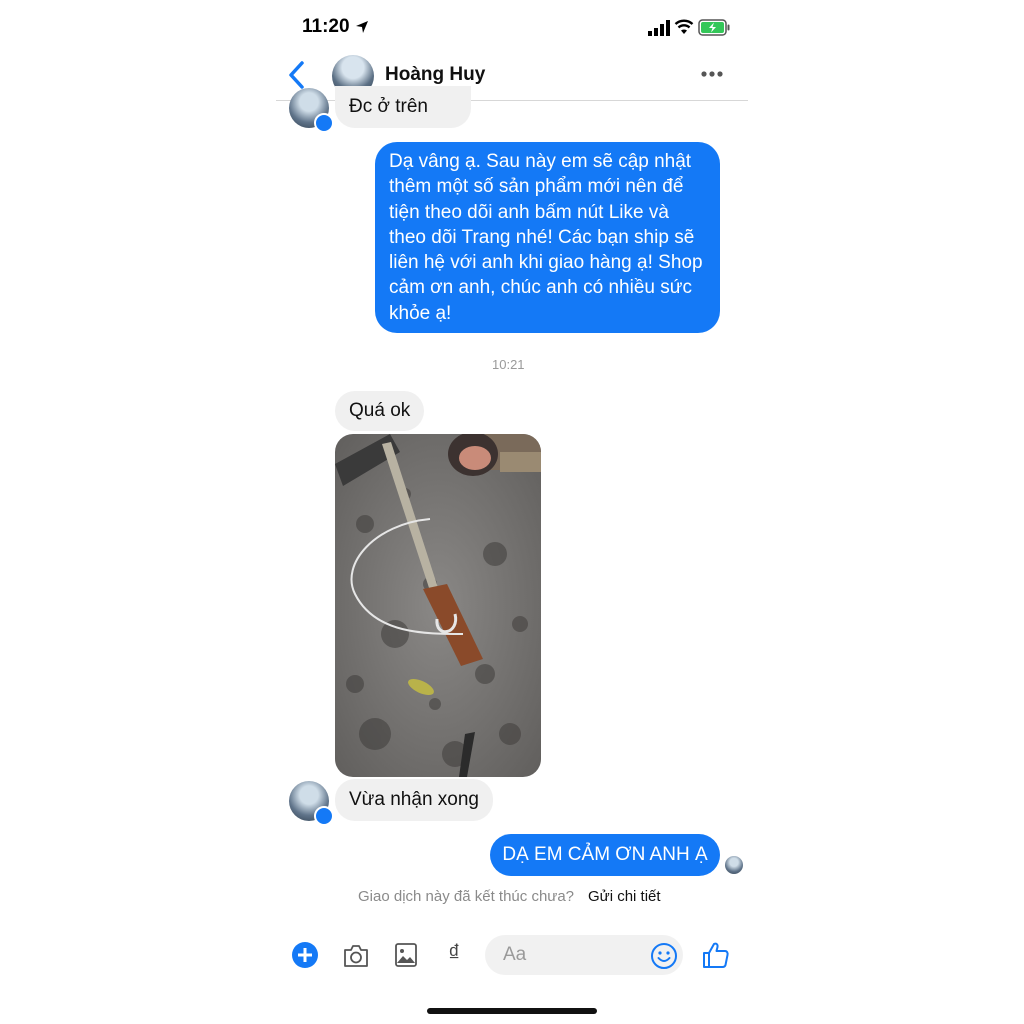 This screenshot has width=1024, height=1024. What do you see at coordinates (624, 896) in the screenshot?
I see `send-details-link: Gửi chi tiết` at bounding box center [624, 896].